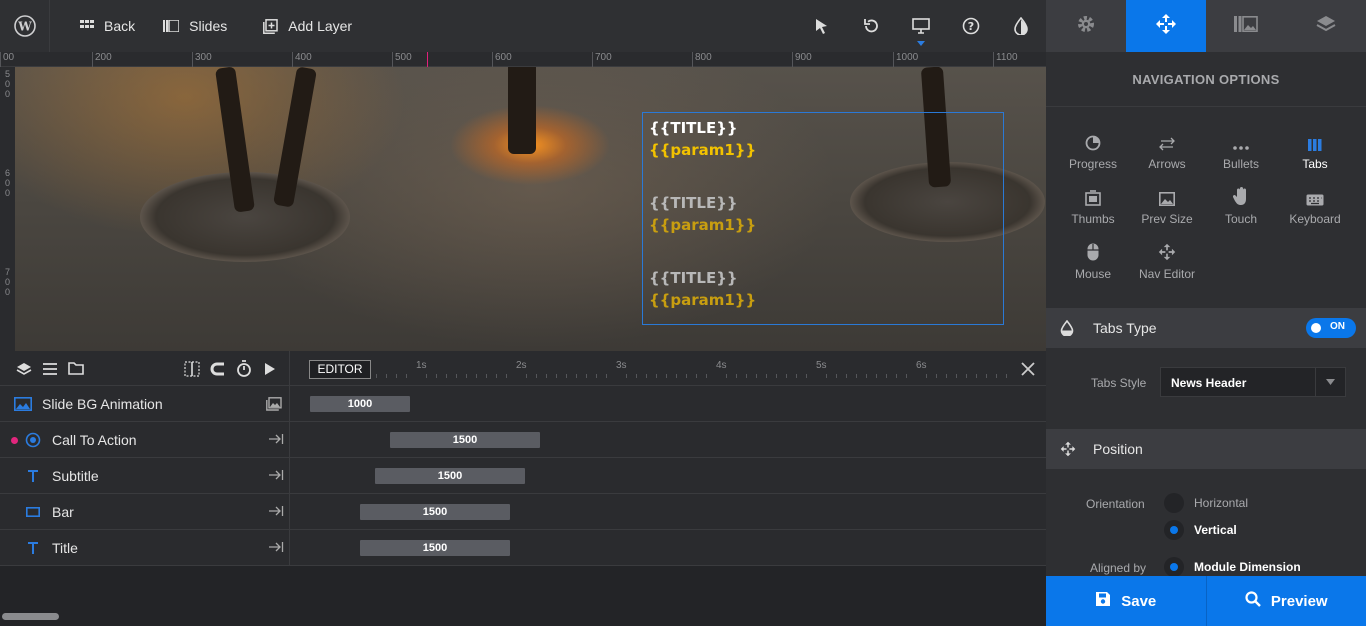 This screenshot has height=626, width=1366. What do you see at coordinates (703, 300) in the screenshot?
I see `tab-param: {{param1}}` at bounding box center [703, 300].